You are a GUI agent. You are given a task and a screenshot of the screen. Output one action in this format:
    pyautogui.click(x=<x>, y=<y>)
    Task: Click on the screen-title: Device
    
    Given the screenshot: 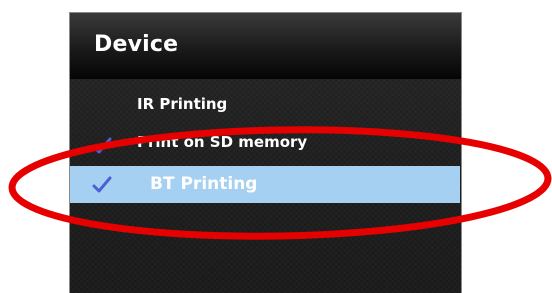 What is the action you would take?
    pyautogui.click(x=136, y=44)
    